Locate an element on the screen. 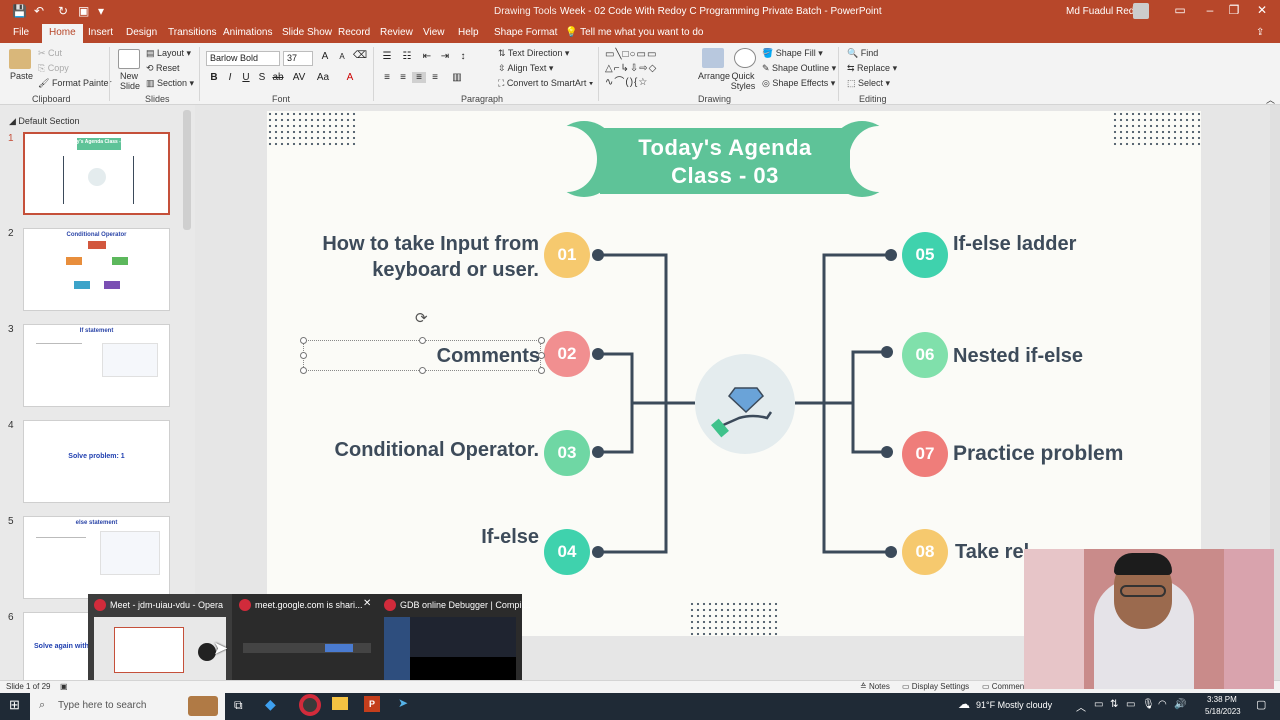 This screenshot has height=720, width=1280. powerpoint-icon: P is located at coordinates (372, 704).